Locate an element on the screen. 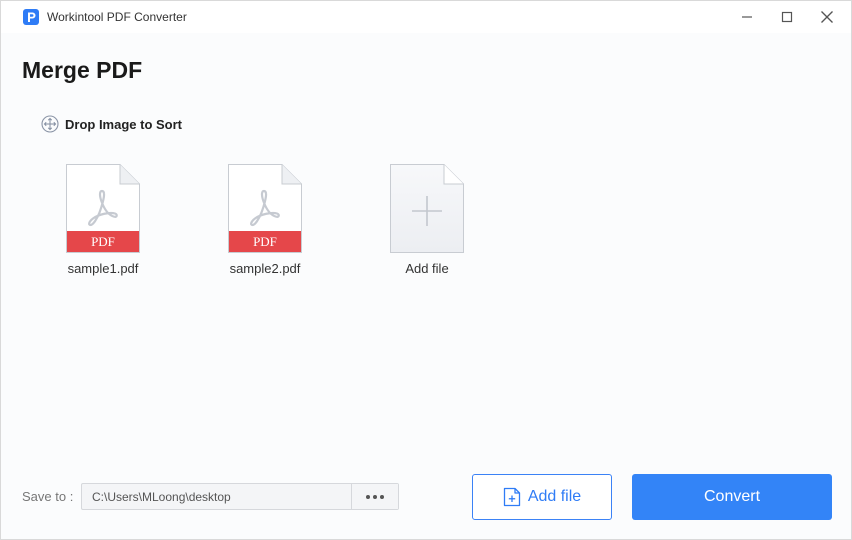 The height and width of the screenshot is (540, 852). maximize-icon is located at coordinates (787, 17).